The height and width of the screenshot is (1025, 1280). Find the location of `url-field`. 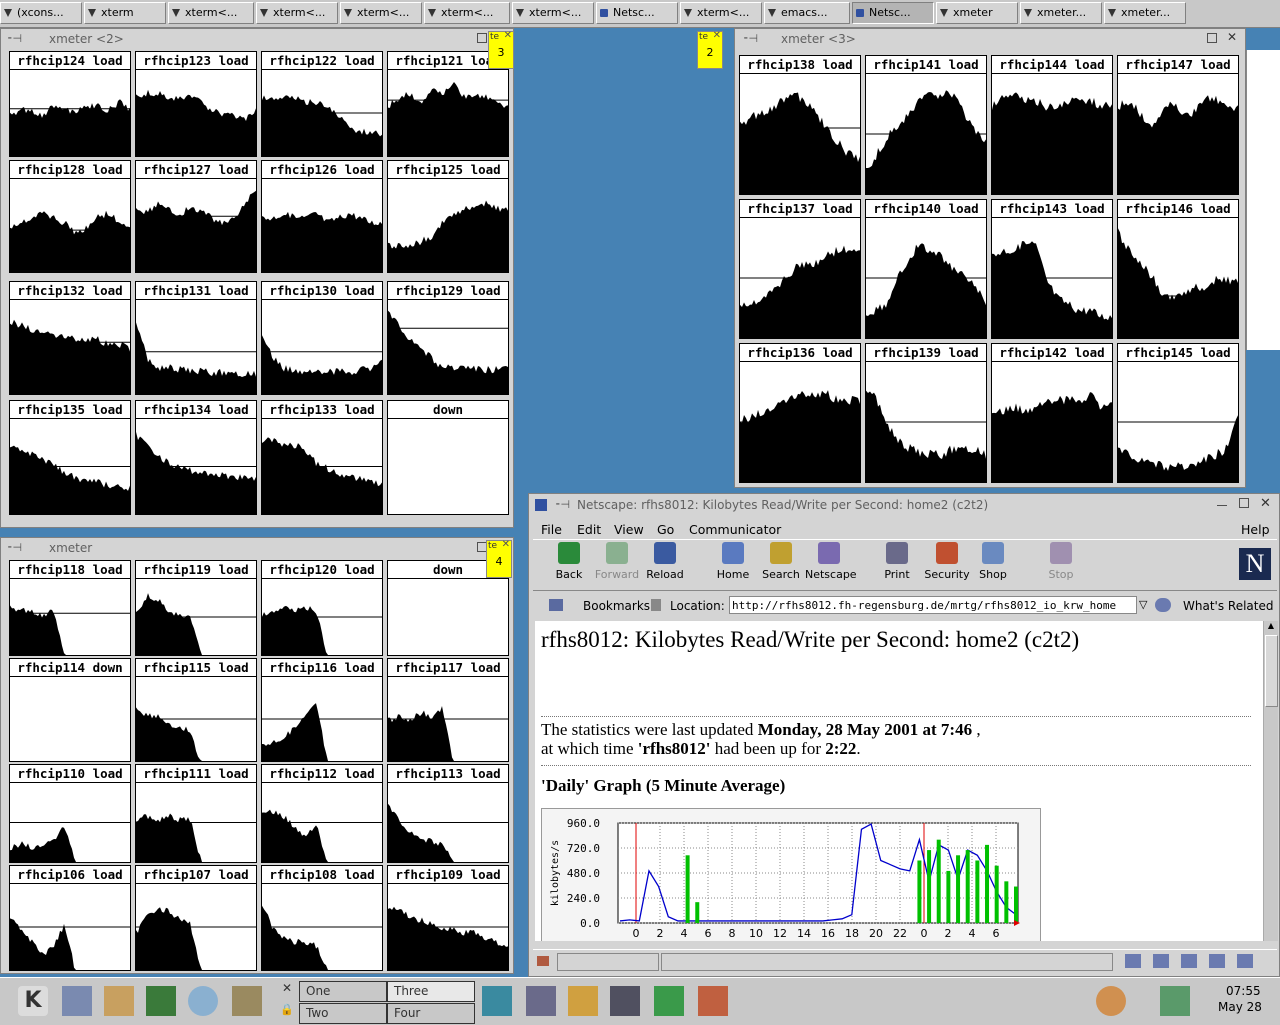

url-field is located at coordinates (933, 605).